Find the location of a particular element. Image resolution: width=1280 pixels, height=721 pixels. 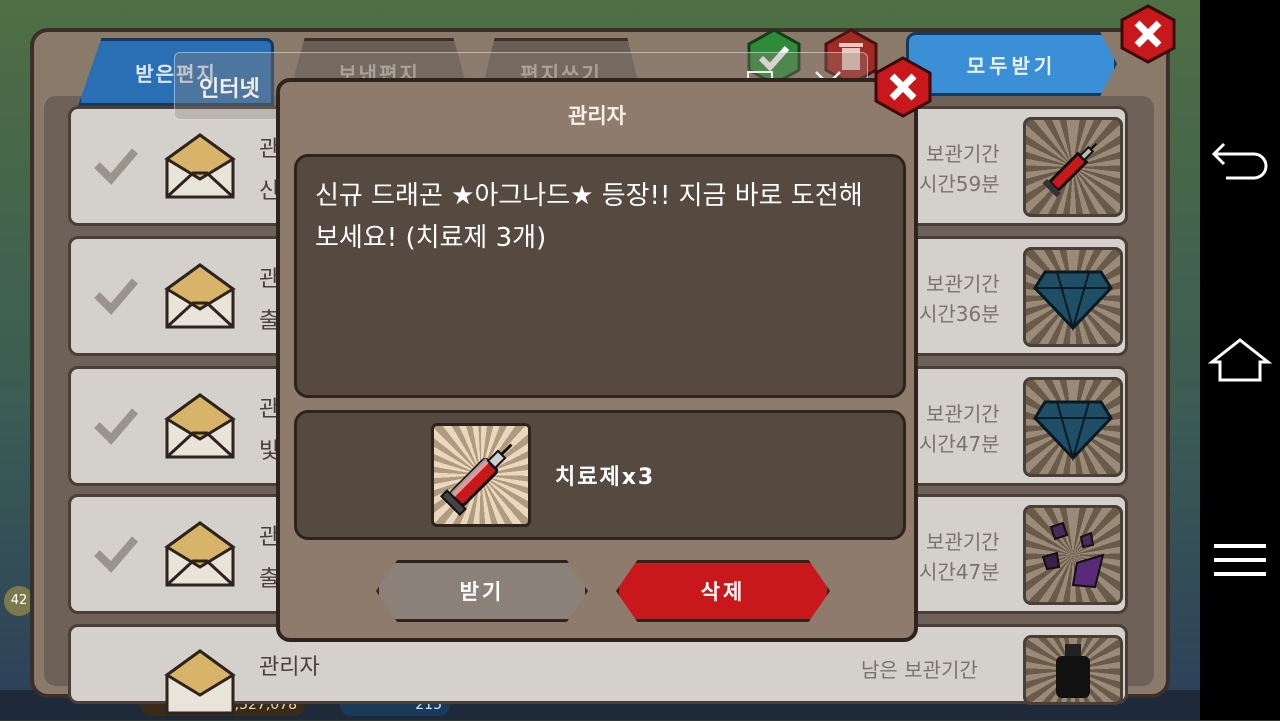

mail-sender: 관리자 is located at coordinates (289, 667).